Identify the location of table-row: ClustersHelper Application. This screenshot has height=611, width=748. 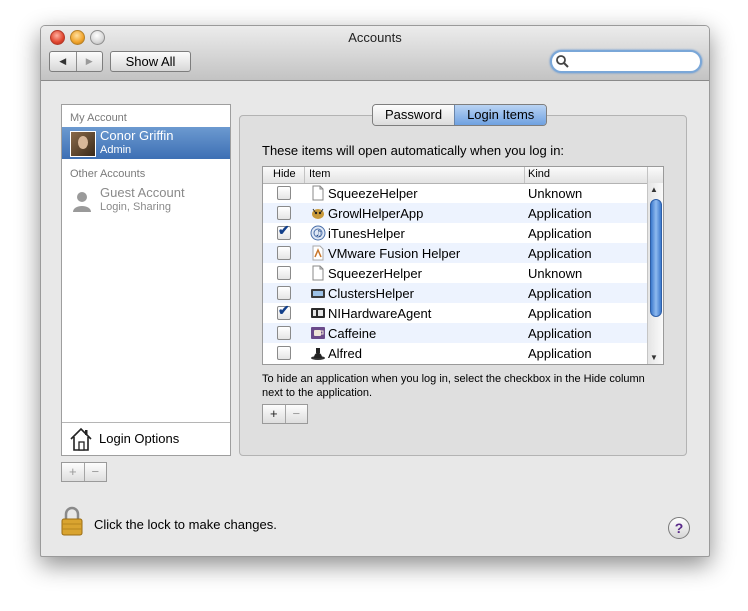
(455, 293).